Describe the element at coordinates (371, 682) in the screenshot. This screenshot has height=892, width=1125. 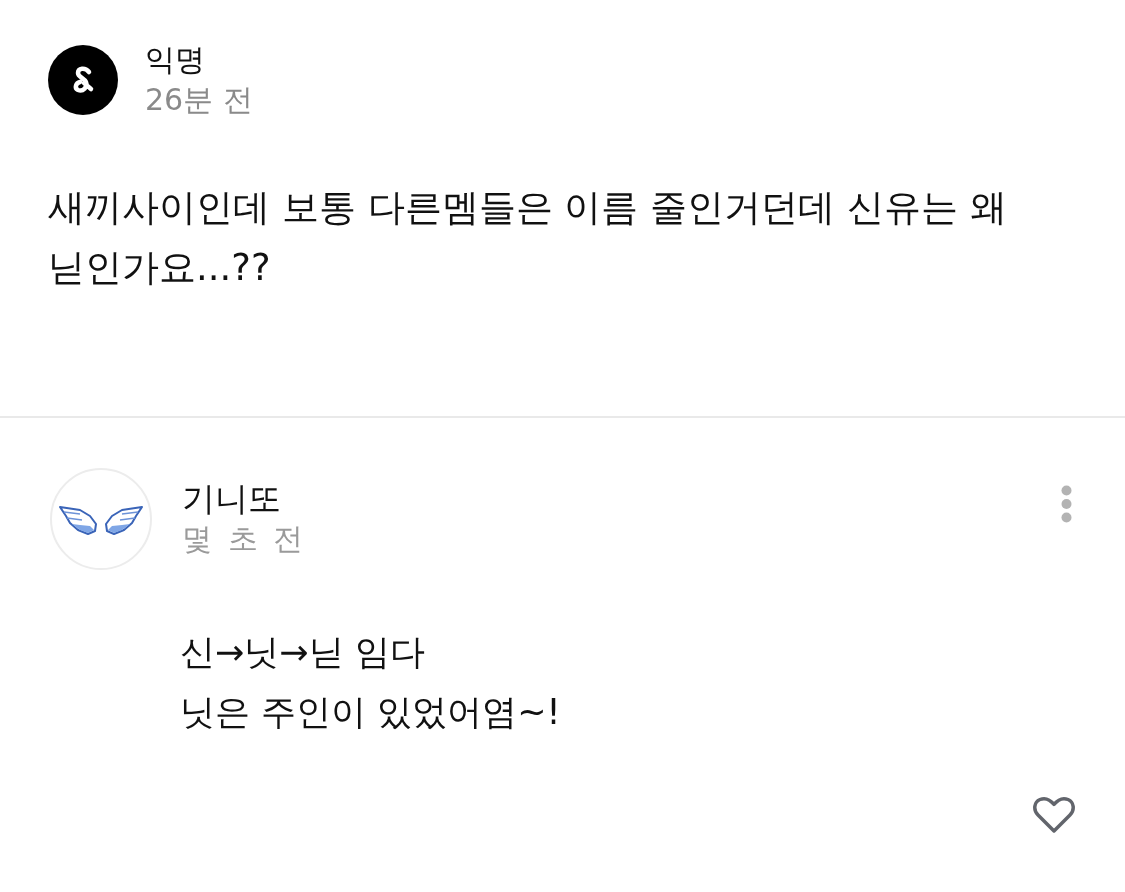
I see `comment-text: 신→닛→닏 임다 닛은 주인이 있었어염~!` at that location.